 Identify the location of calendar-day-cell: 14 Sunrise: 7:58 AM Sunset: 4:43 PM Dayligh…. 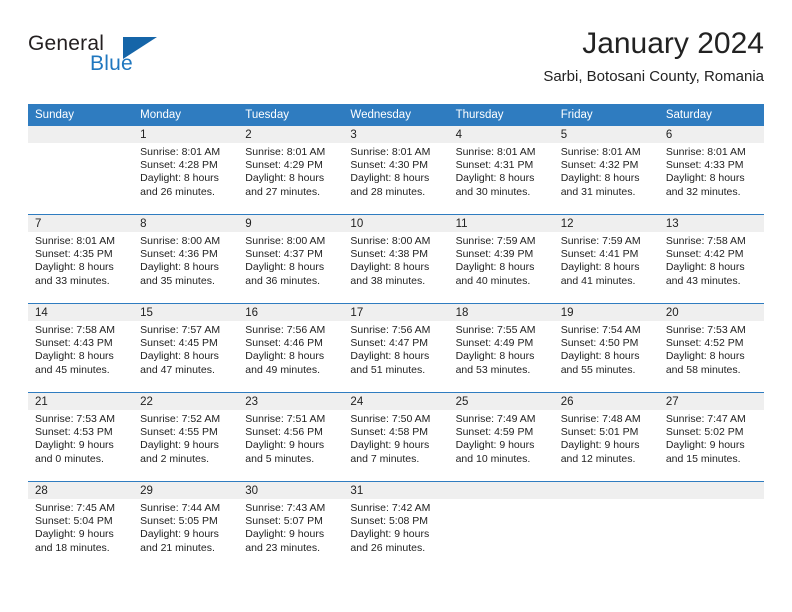
(81, 348).